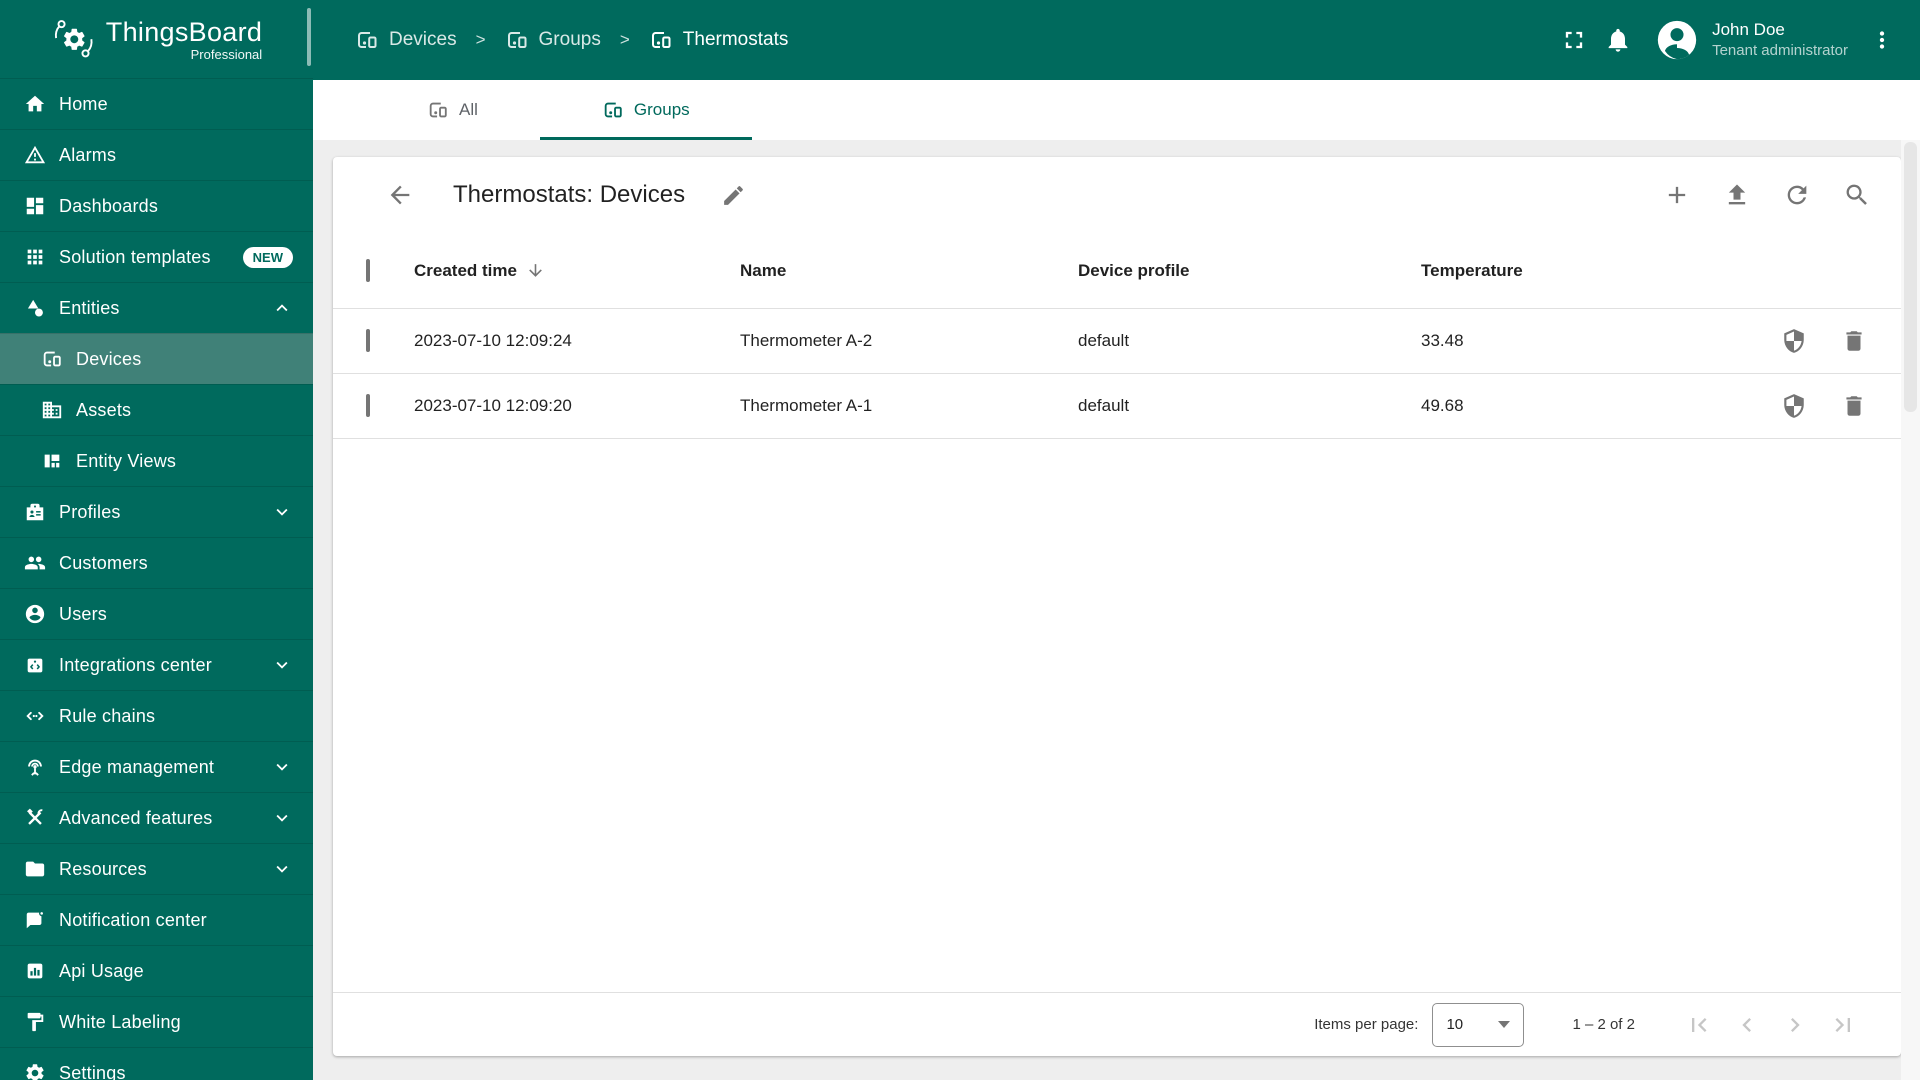 Image resolution: width=1920 pixels, height=1080 pixels. What do you see at coordinates (1366, 1024) in the screenshot?
I see `items-per-page-label: Items per page:` at bounding box center [1366, 1024].